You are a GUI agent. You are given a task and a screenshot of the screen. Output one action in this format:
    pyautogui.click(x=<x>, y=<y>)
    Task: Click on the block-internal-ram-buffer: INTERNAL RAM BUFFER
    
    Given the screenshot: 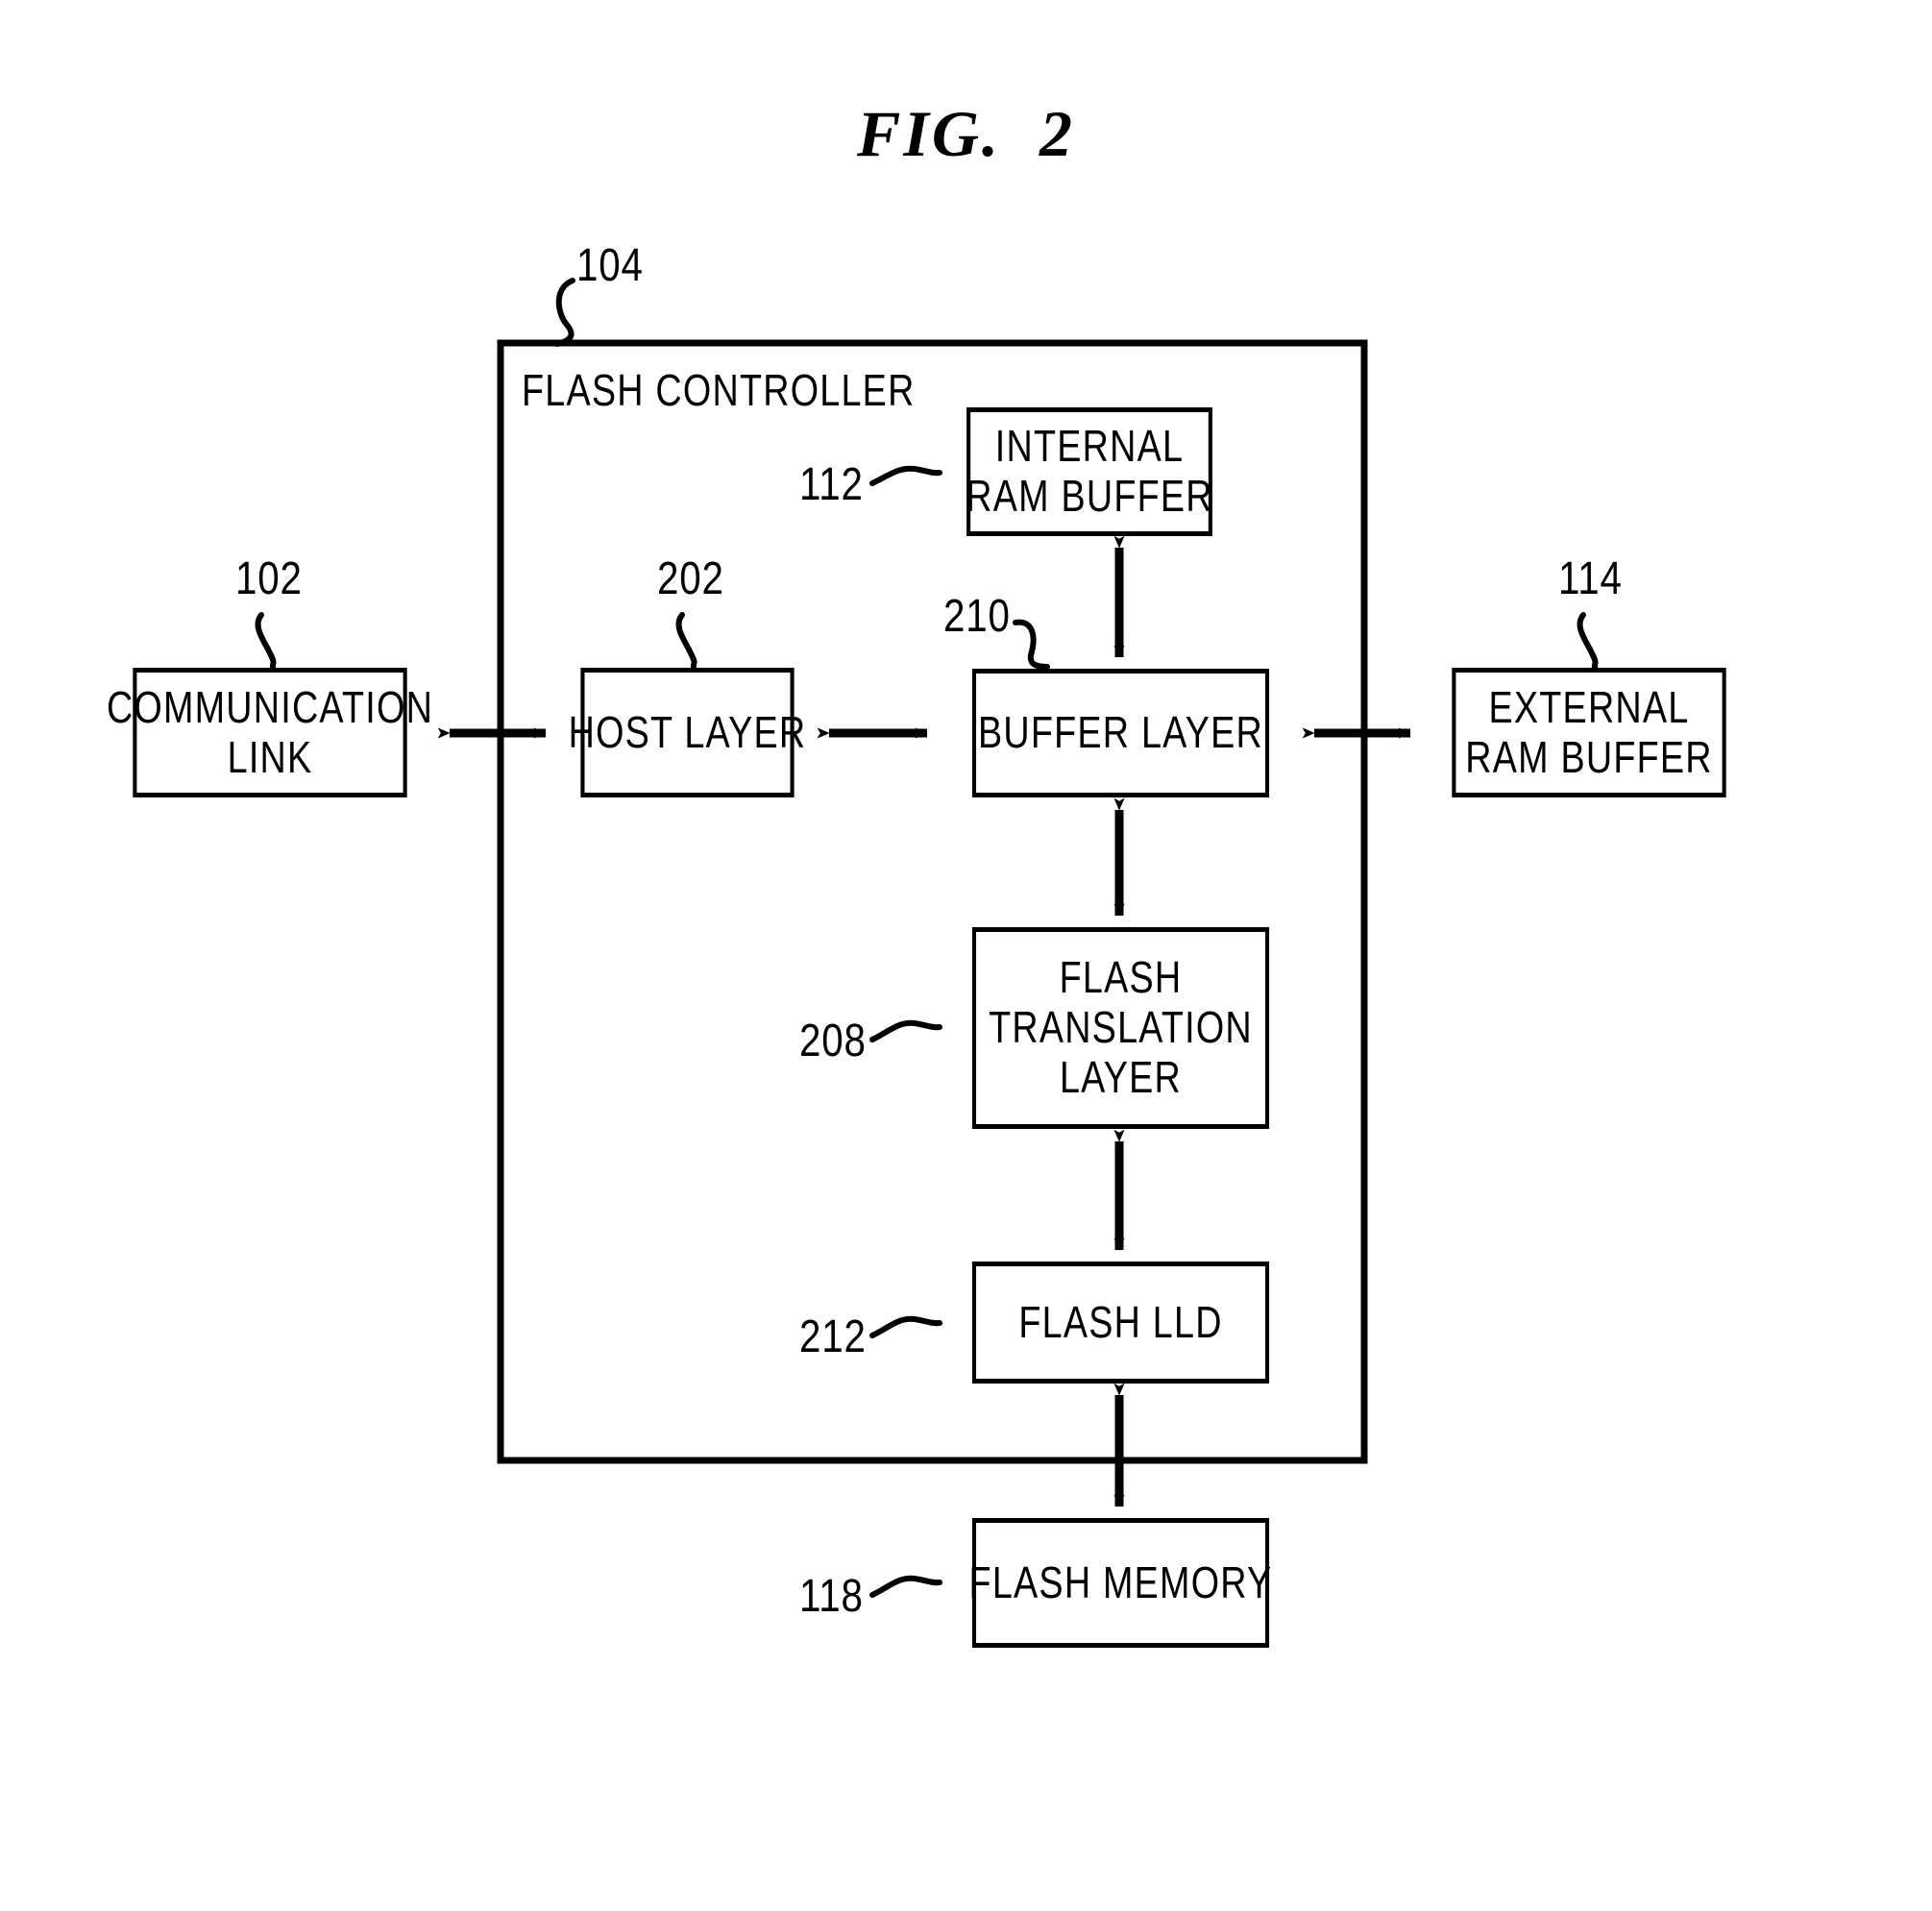 What is the action you would take?
    pyautogui.click(x=1089, y=471)
    